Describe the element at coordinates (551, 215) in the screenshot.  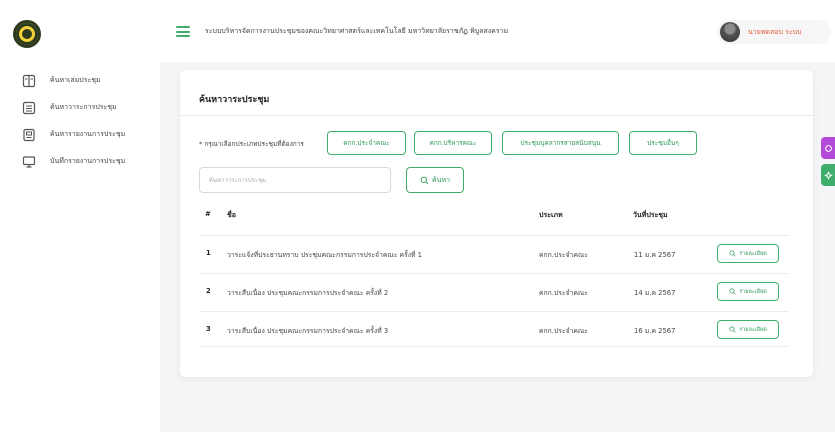
I see `column-header-type: ประเภท` at that location.